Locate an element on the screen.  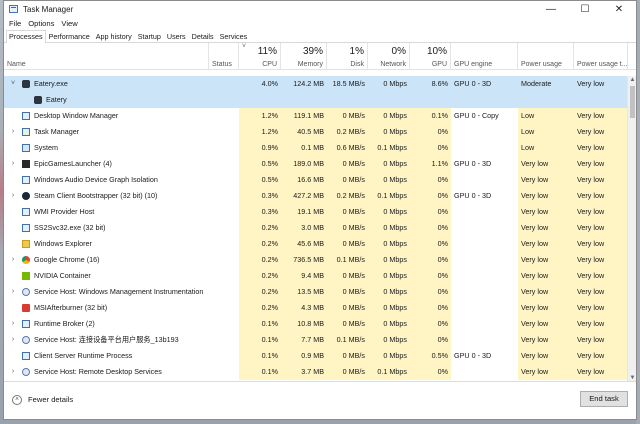
cpu-cell: 0.1% is located at coordinates (260, 340).